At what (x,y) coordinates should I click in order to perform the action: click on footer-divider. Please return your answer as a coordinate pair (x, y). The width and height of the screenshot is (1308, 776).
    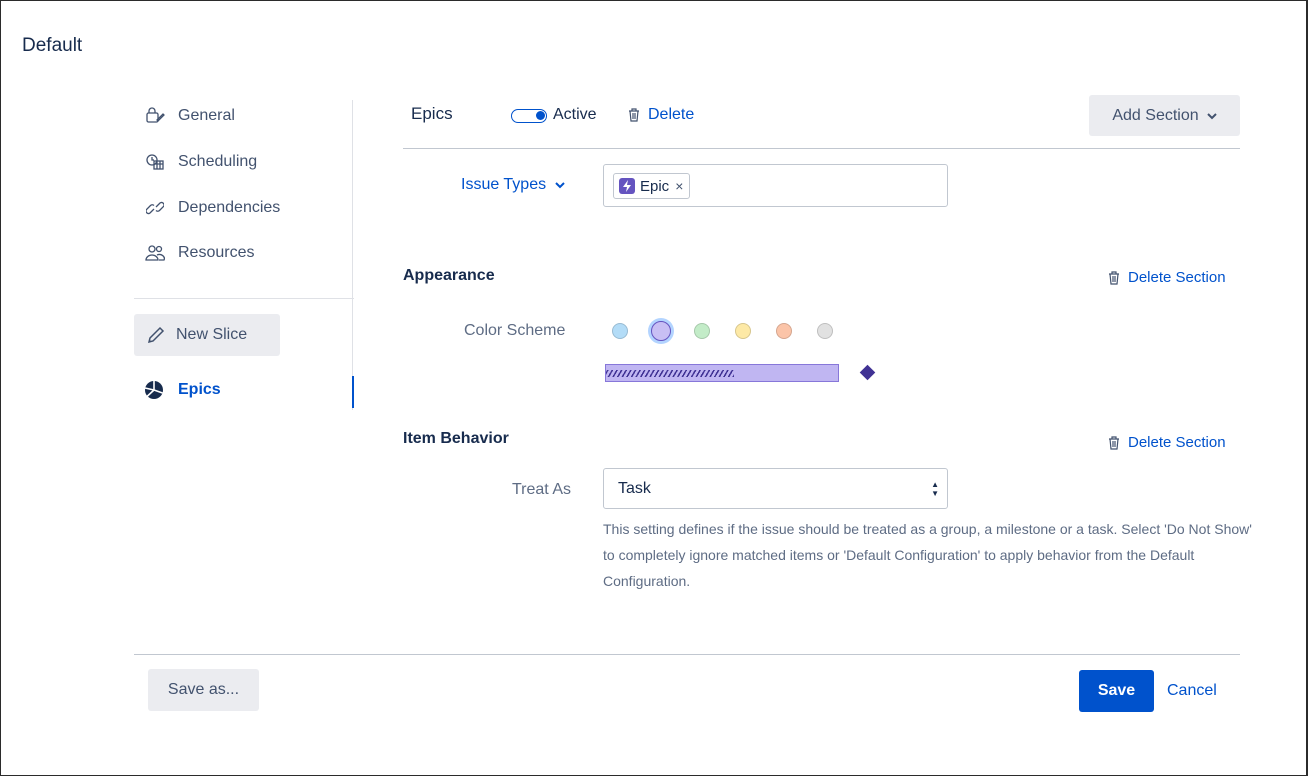
    Looking at the image, I should click on (687, 654).